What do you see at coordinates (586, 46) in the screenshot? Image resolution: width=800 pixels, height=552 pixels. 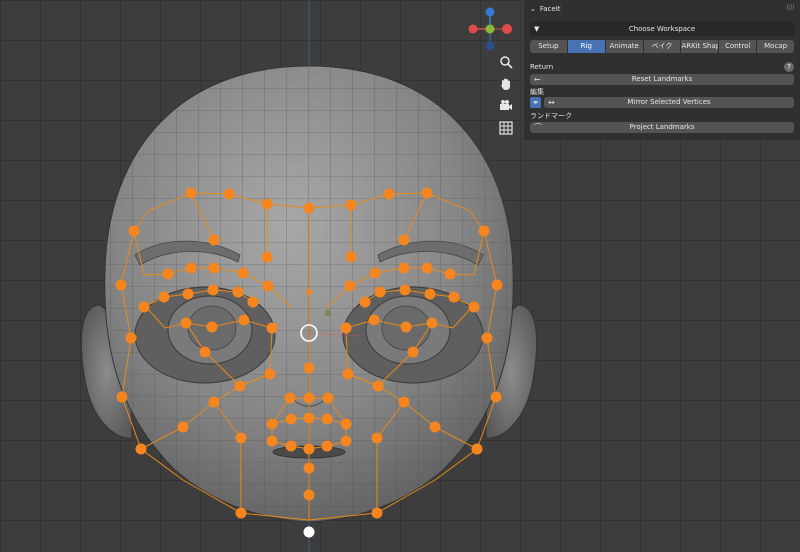 I see `tab-rig: Rig` at bounding box center [586, 46].